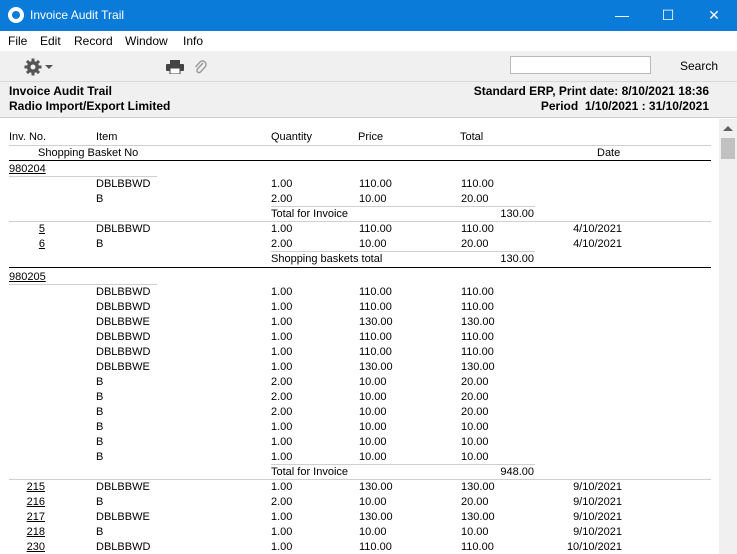  Describe the element at coordinates (60, 91) in the screenshot. I see `report-title: Invoice Audit Trail` at that location.